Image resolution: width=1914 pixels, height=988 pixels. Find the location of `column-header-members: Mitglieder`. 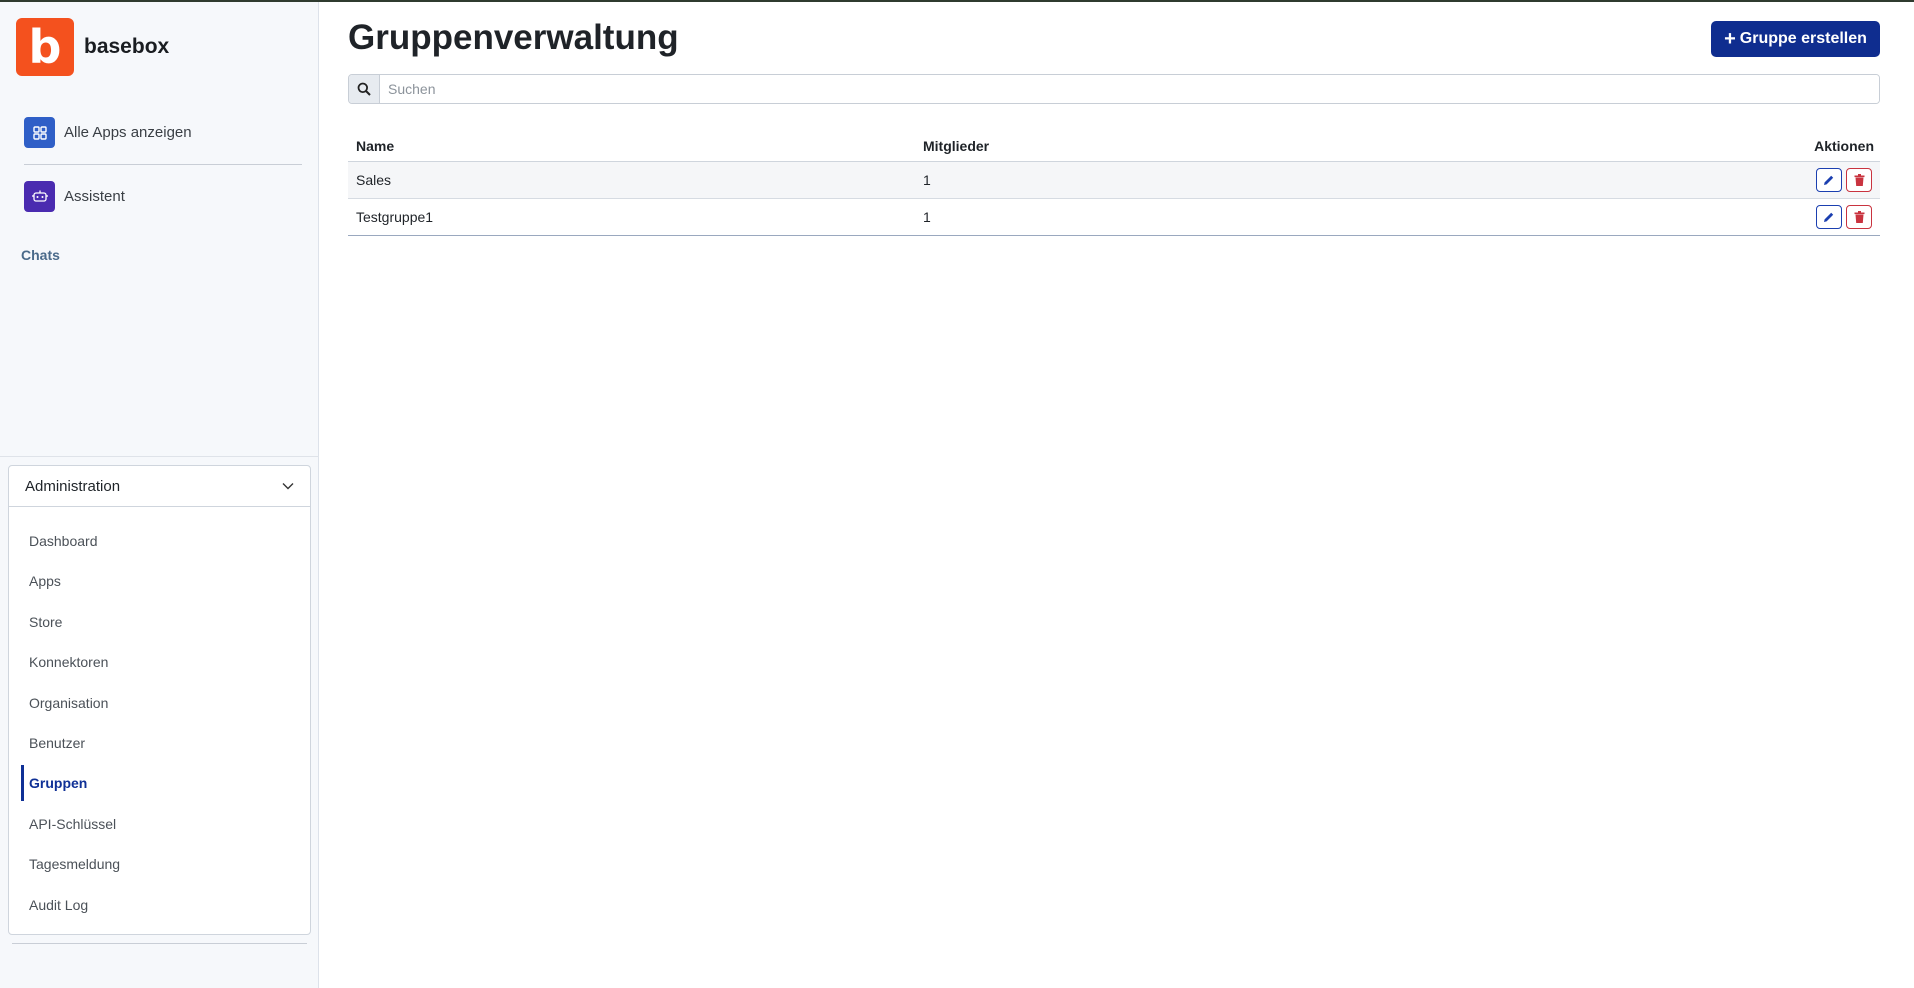

column-header-members: Mitglieder is located at coordinates (1341, 146).